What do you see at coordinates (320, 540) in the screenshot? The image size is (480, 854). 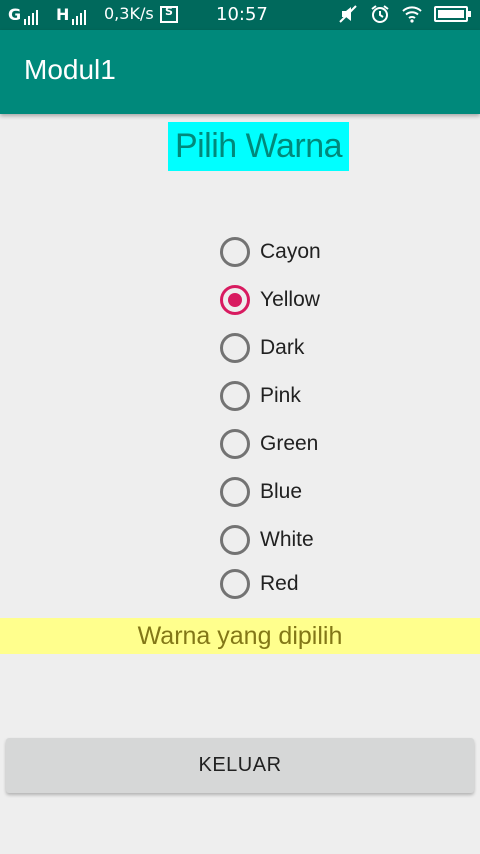 I see `radio-option-white: White` at bounding box center [320, 540].